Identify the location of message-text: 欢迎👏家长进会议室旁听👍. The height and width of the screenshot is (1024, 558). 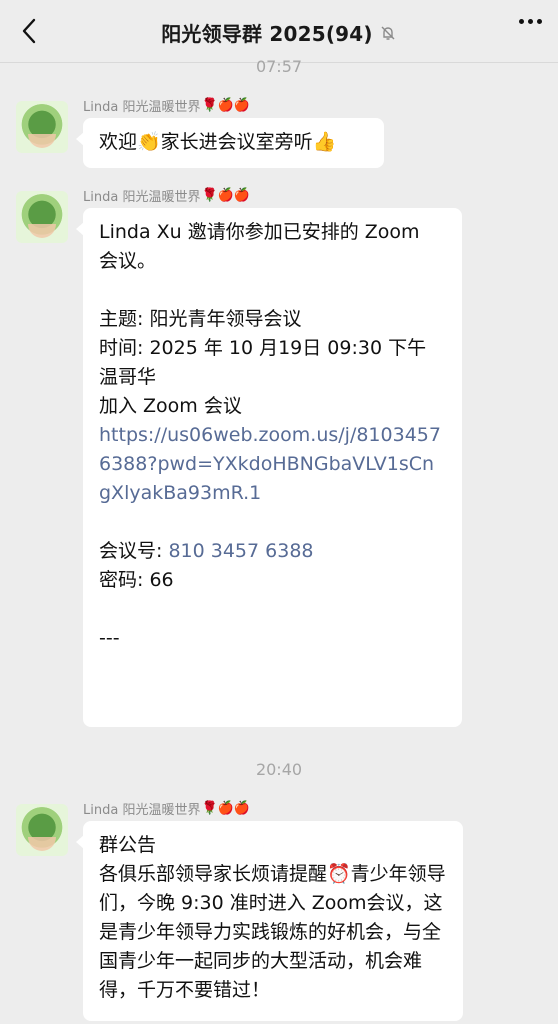
(218, 142).